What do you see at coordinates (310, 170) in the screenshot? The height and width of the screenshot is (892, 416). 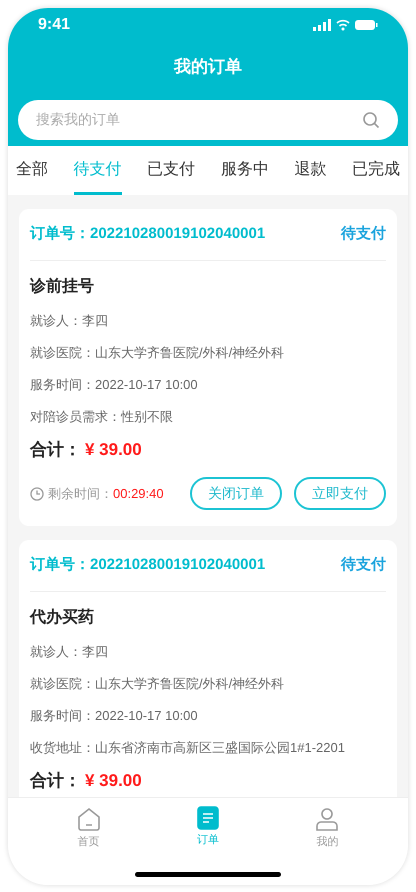 I see `filter-tab: 退款` at bounding box center [310, 170].